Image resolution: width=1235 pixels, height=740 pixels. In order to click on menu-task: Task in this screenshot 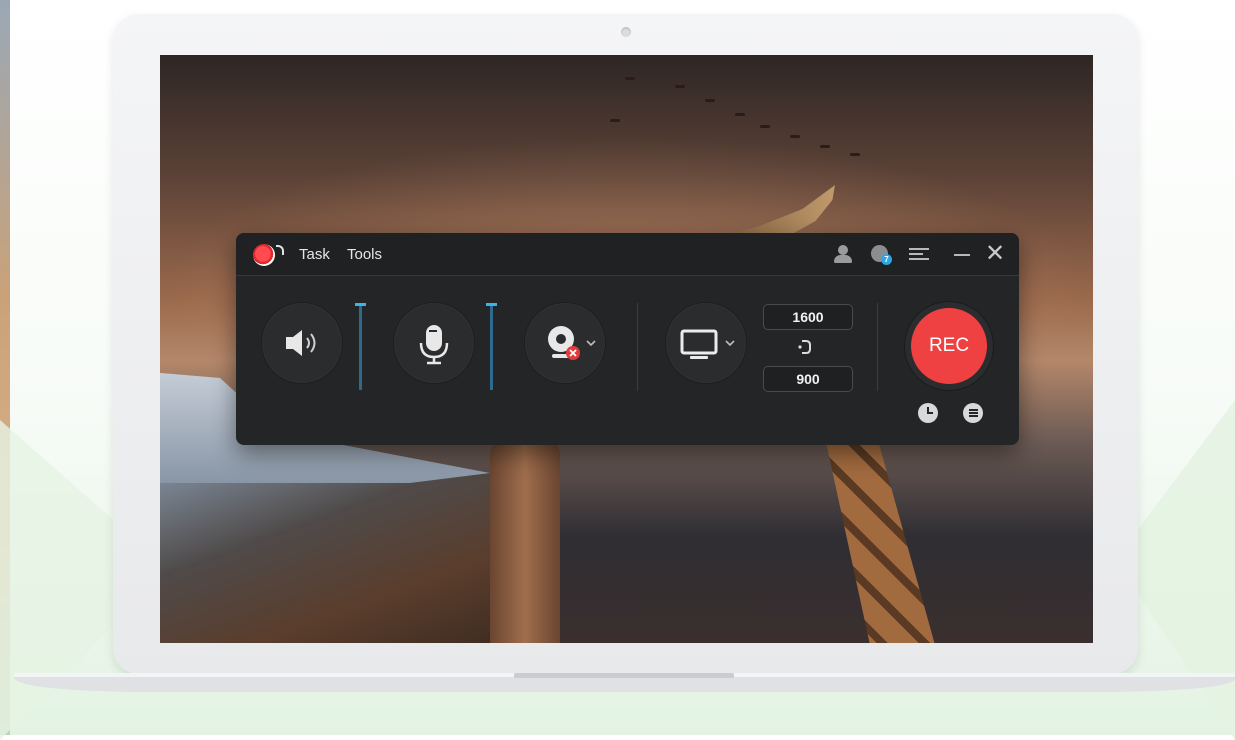, I will do `click(314, 254)`.